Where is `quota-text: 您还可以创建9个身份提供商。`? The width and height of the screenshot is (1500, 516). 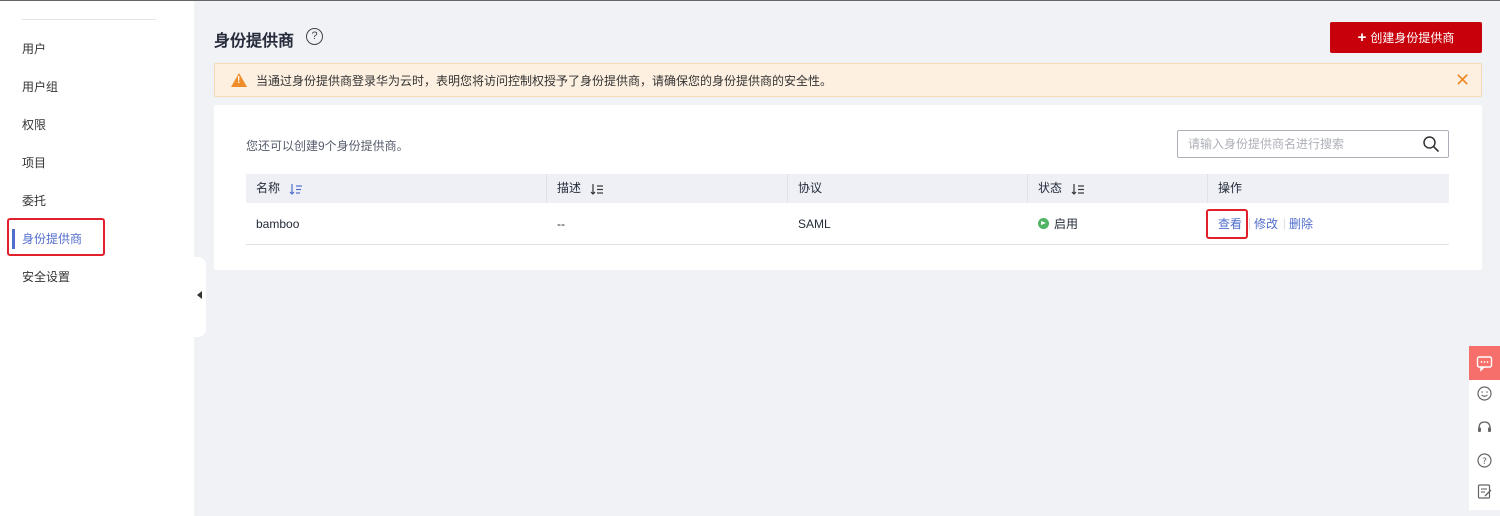 quota-text: 您还可以创建9个身份提供商。 is located at coordinates (327, 146).